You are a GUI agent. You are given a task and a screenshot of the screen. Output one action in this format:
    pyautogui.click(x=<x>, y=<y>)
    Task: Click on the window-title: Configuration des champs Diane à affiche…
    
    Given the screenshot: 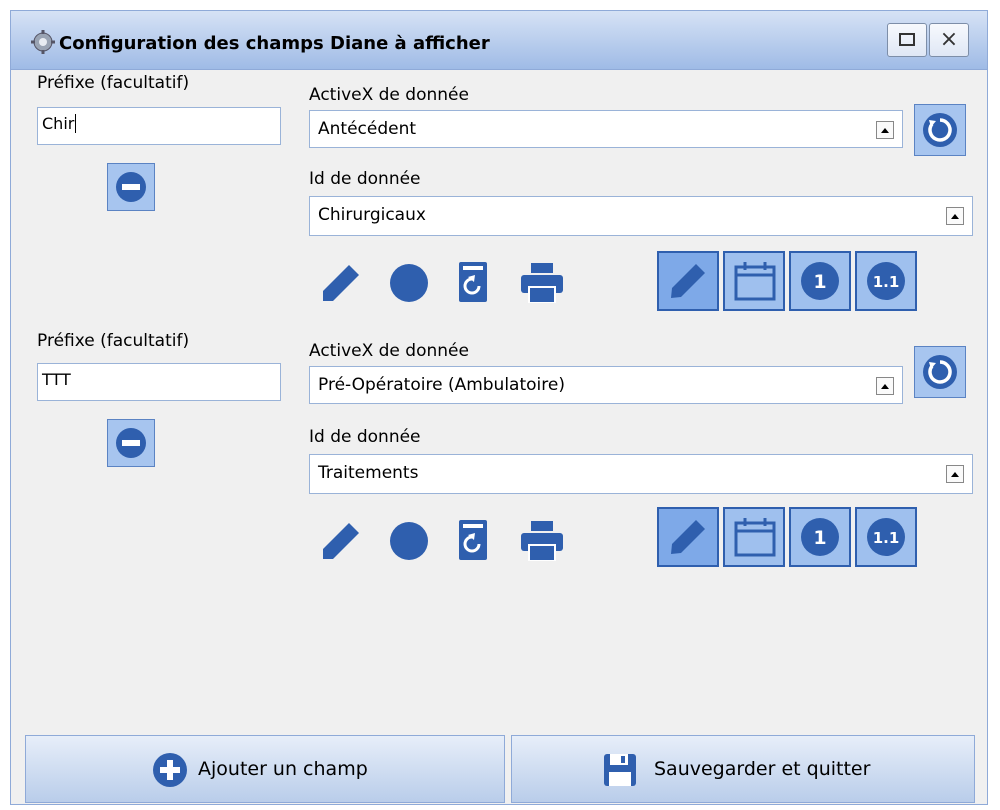 What is the action you would take?
    pyautogui.click(x=274, y=43)
    